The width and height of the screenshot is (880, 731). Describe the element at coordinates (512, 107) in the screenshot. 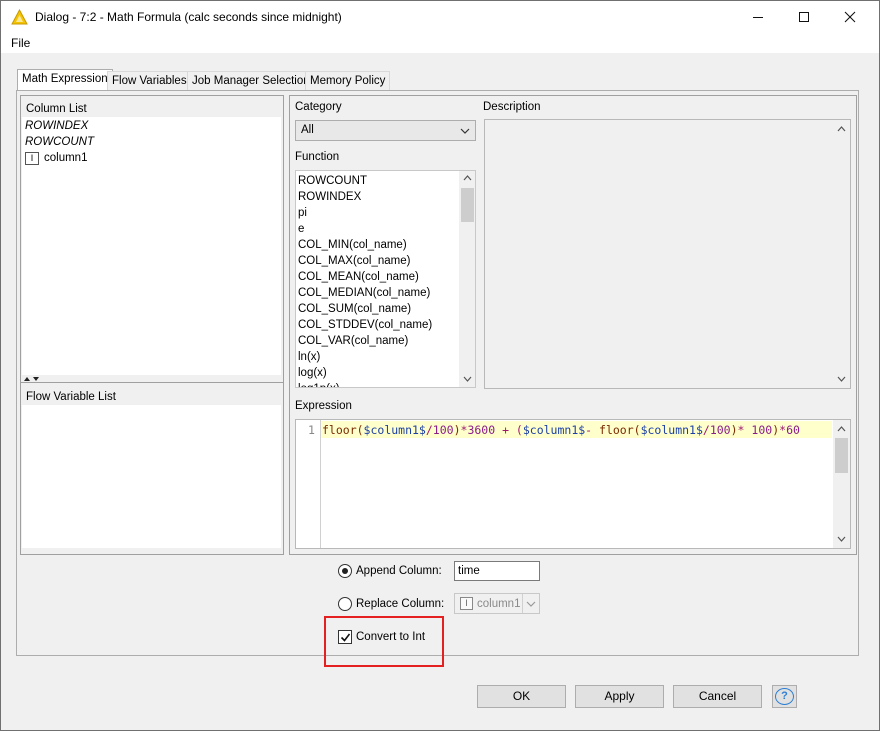

I see `description-label: Description` at that location.